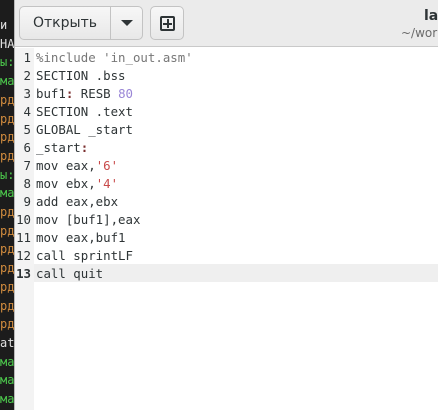  Describe the element at coordinates (23, 219) in the screenshot. I see `line-number: 10` at that location.